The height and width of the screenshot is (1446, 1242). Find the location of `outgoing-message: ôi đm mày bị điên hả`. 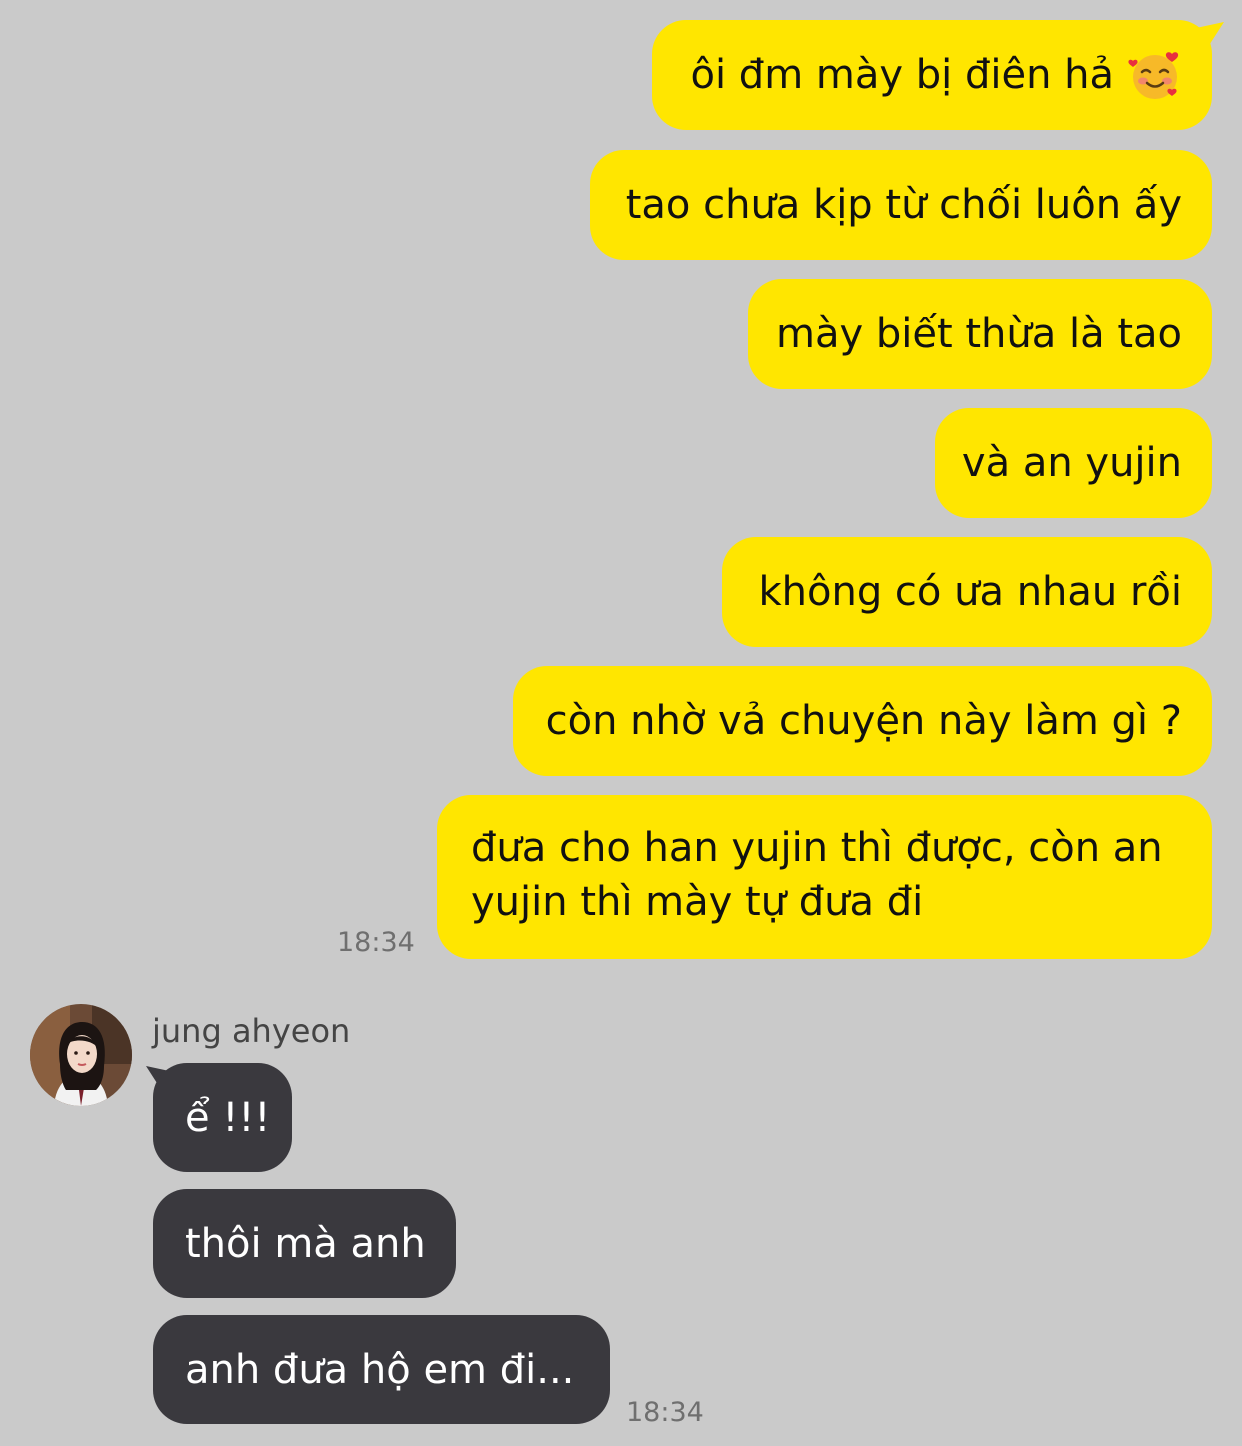

outgoing-message: ôi đm mày bị điên hả is located at coordinates (932, 75).